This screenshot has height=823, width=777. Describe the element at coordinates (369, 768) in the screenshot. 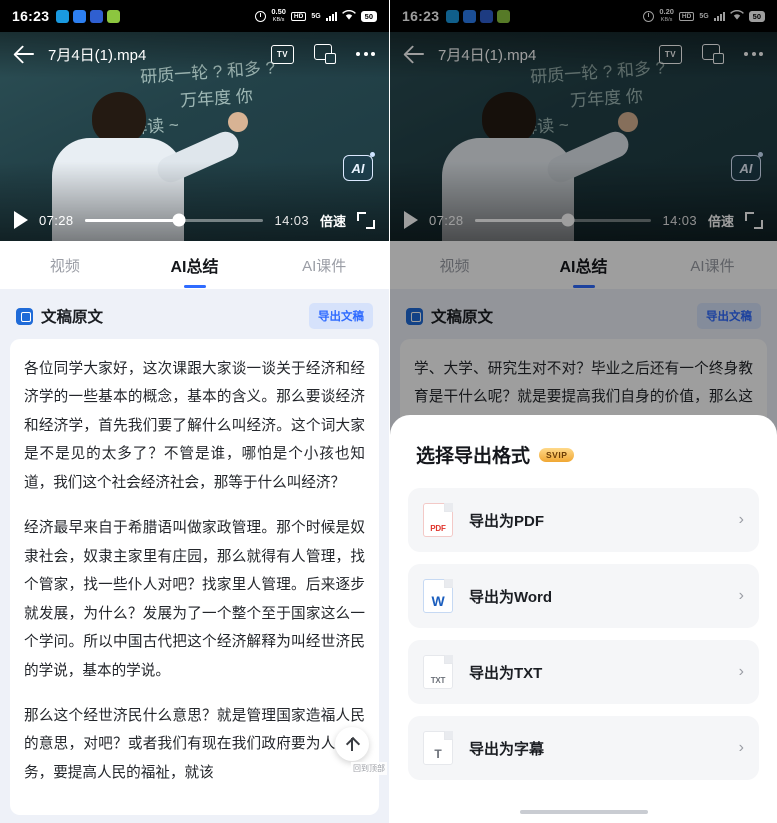

I see `scroll-to-top-label: 回到顶部` at that location.